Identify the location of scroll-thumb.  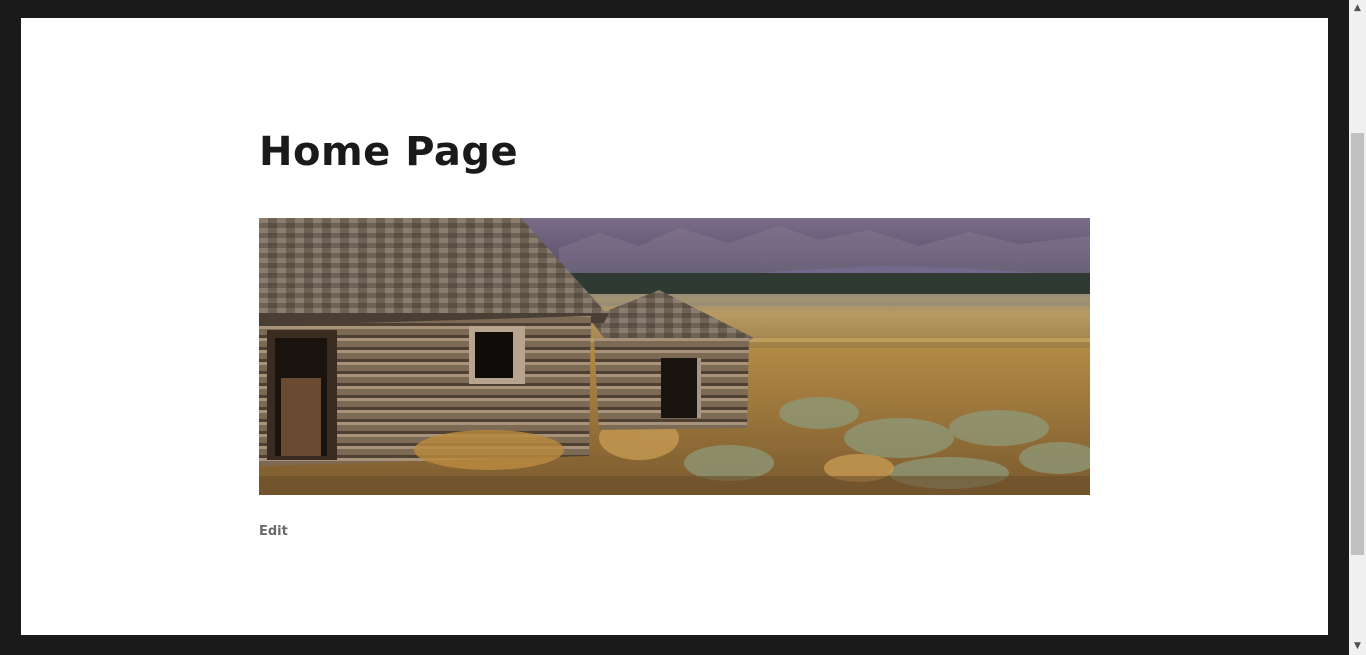
(1357, 344).